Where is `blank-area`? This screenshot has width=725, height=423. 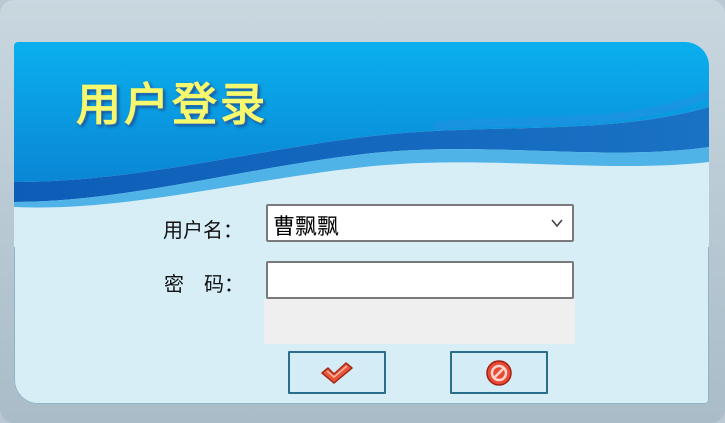 blank-area is located at coordinates (419, 321).